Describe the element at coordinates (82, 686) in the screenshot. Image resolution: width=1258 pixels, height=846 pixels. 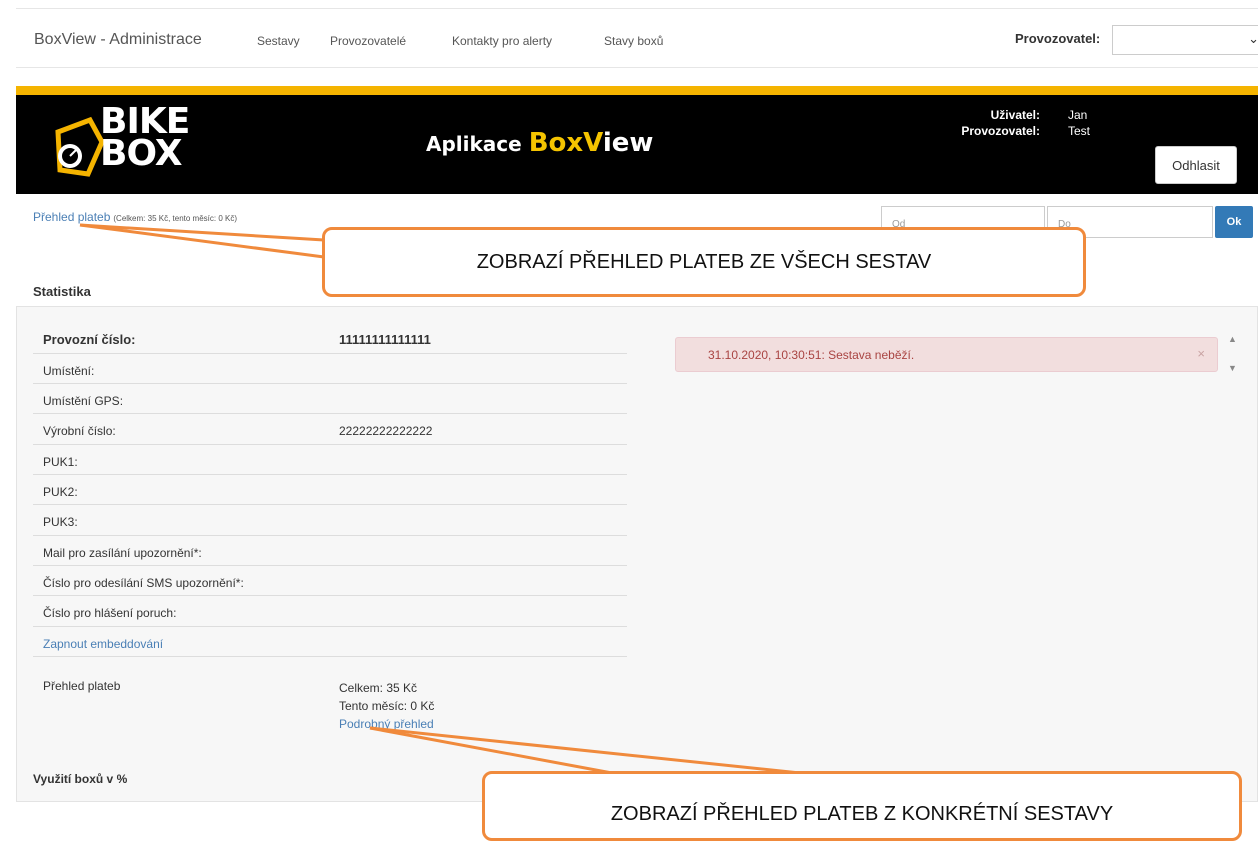
I see `payments-row-label: Přehled plateb` at that location.